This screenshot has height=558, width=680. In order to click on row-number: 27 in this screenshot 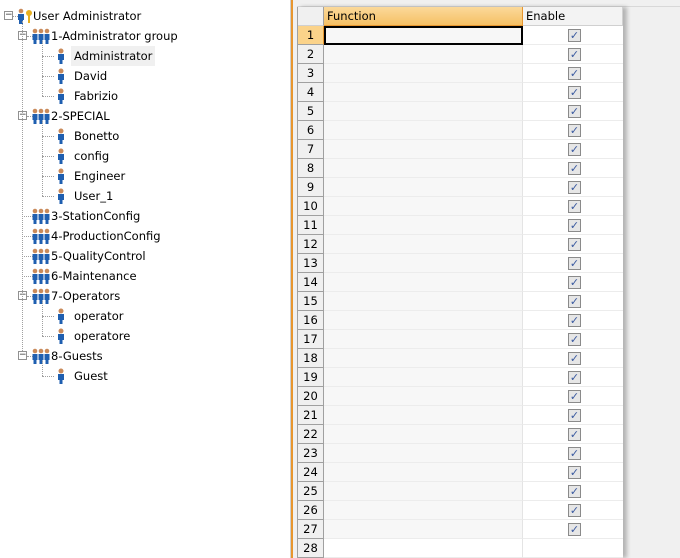, I will do `click(311, 529)`.